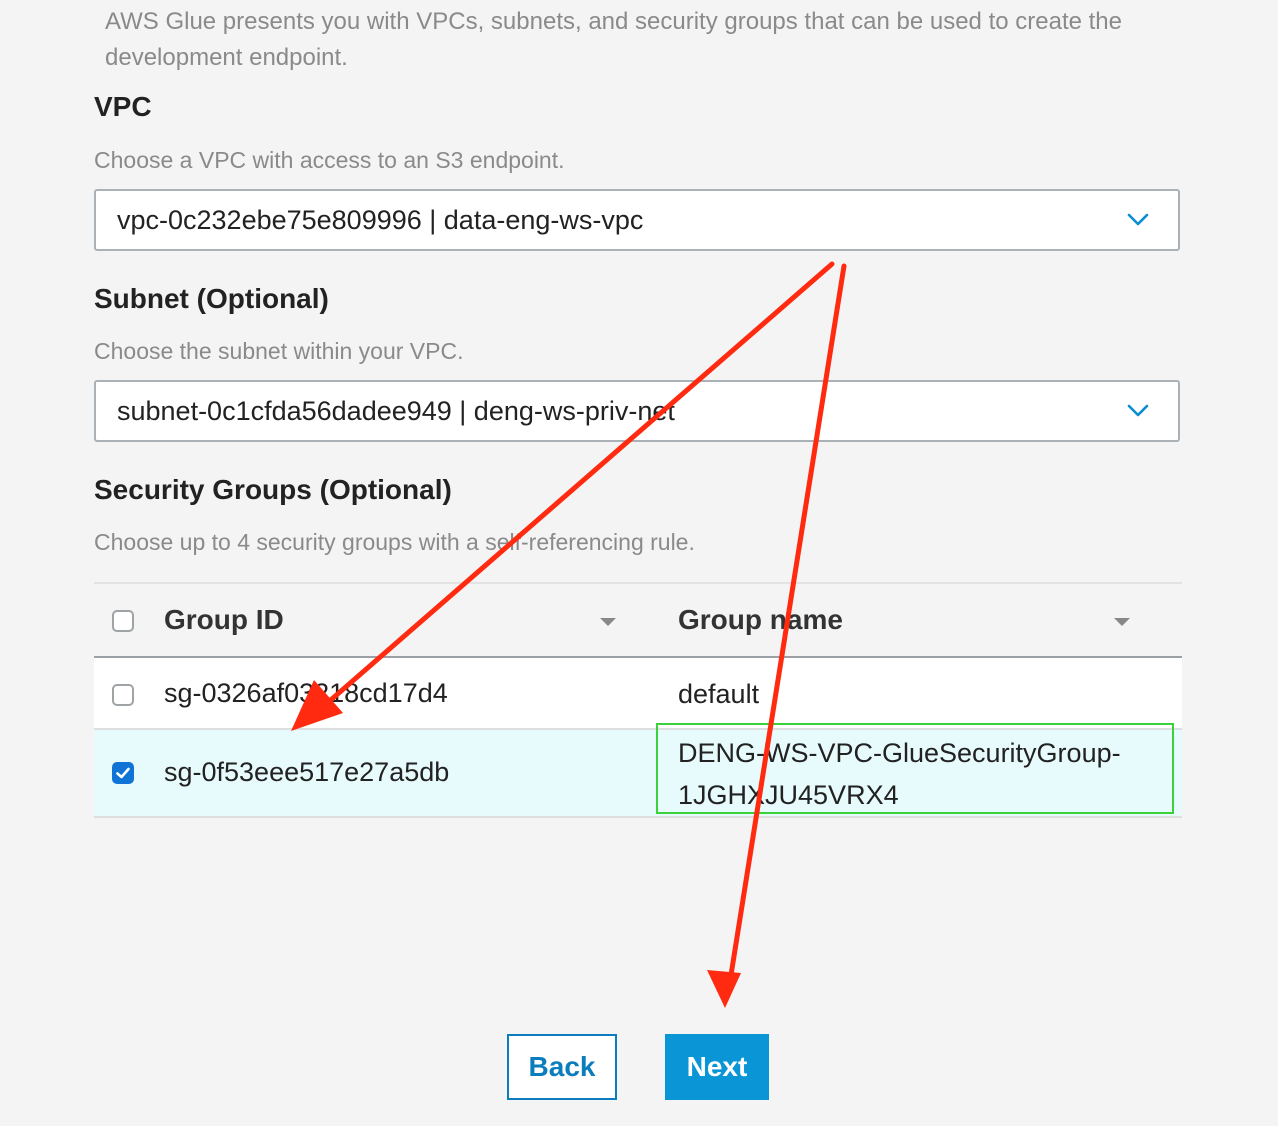  What do you see at coordinates (273, 489) in the screenshot?
I see `security-groups-label: Security Groups (Optional)` at bounding box center [273, 489].